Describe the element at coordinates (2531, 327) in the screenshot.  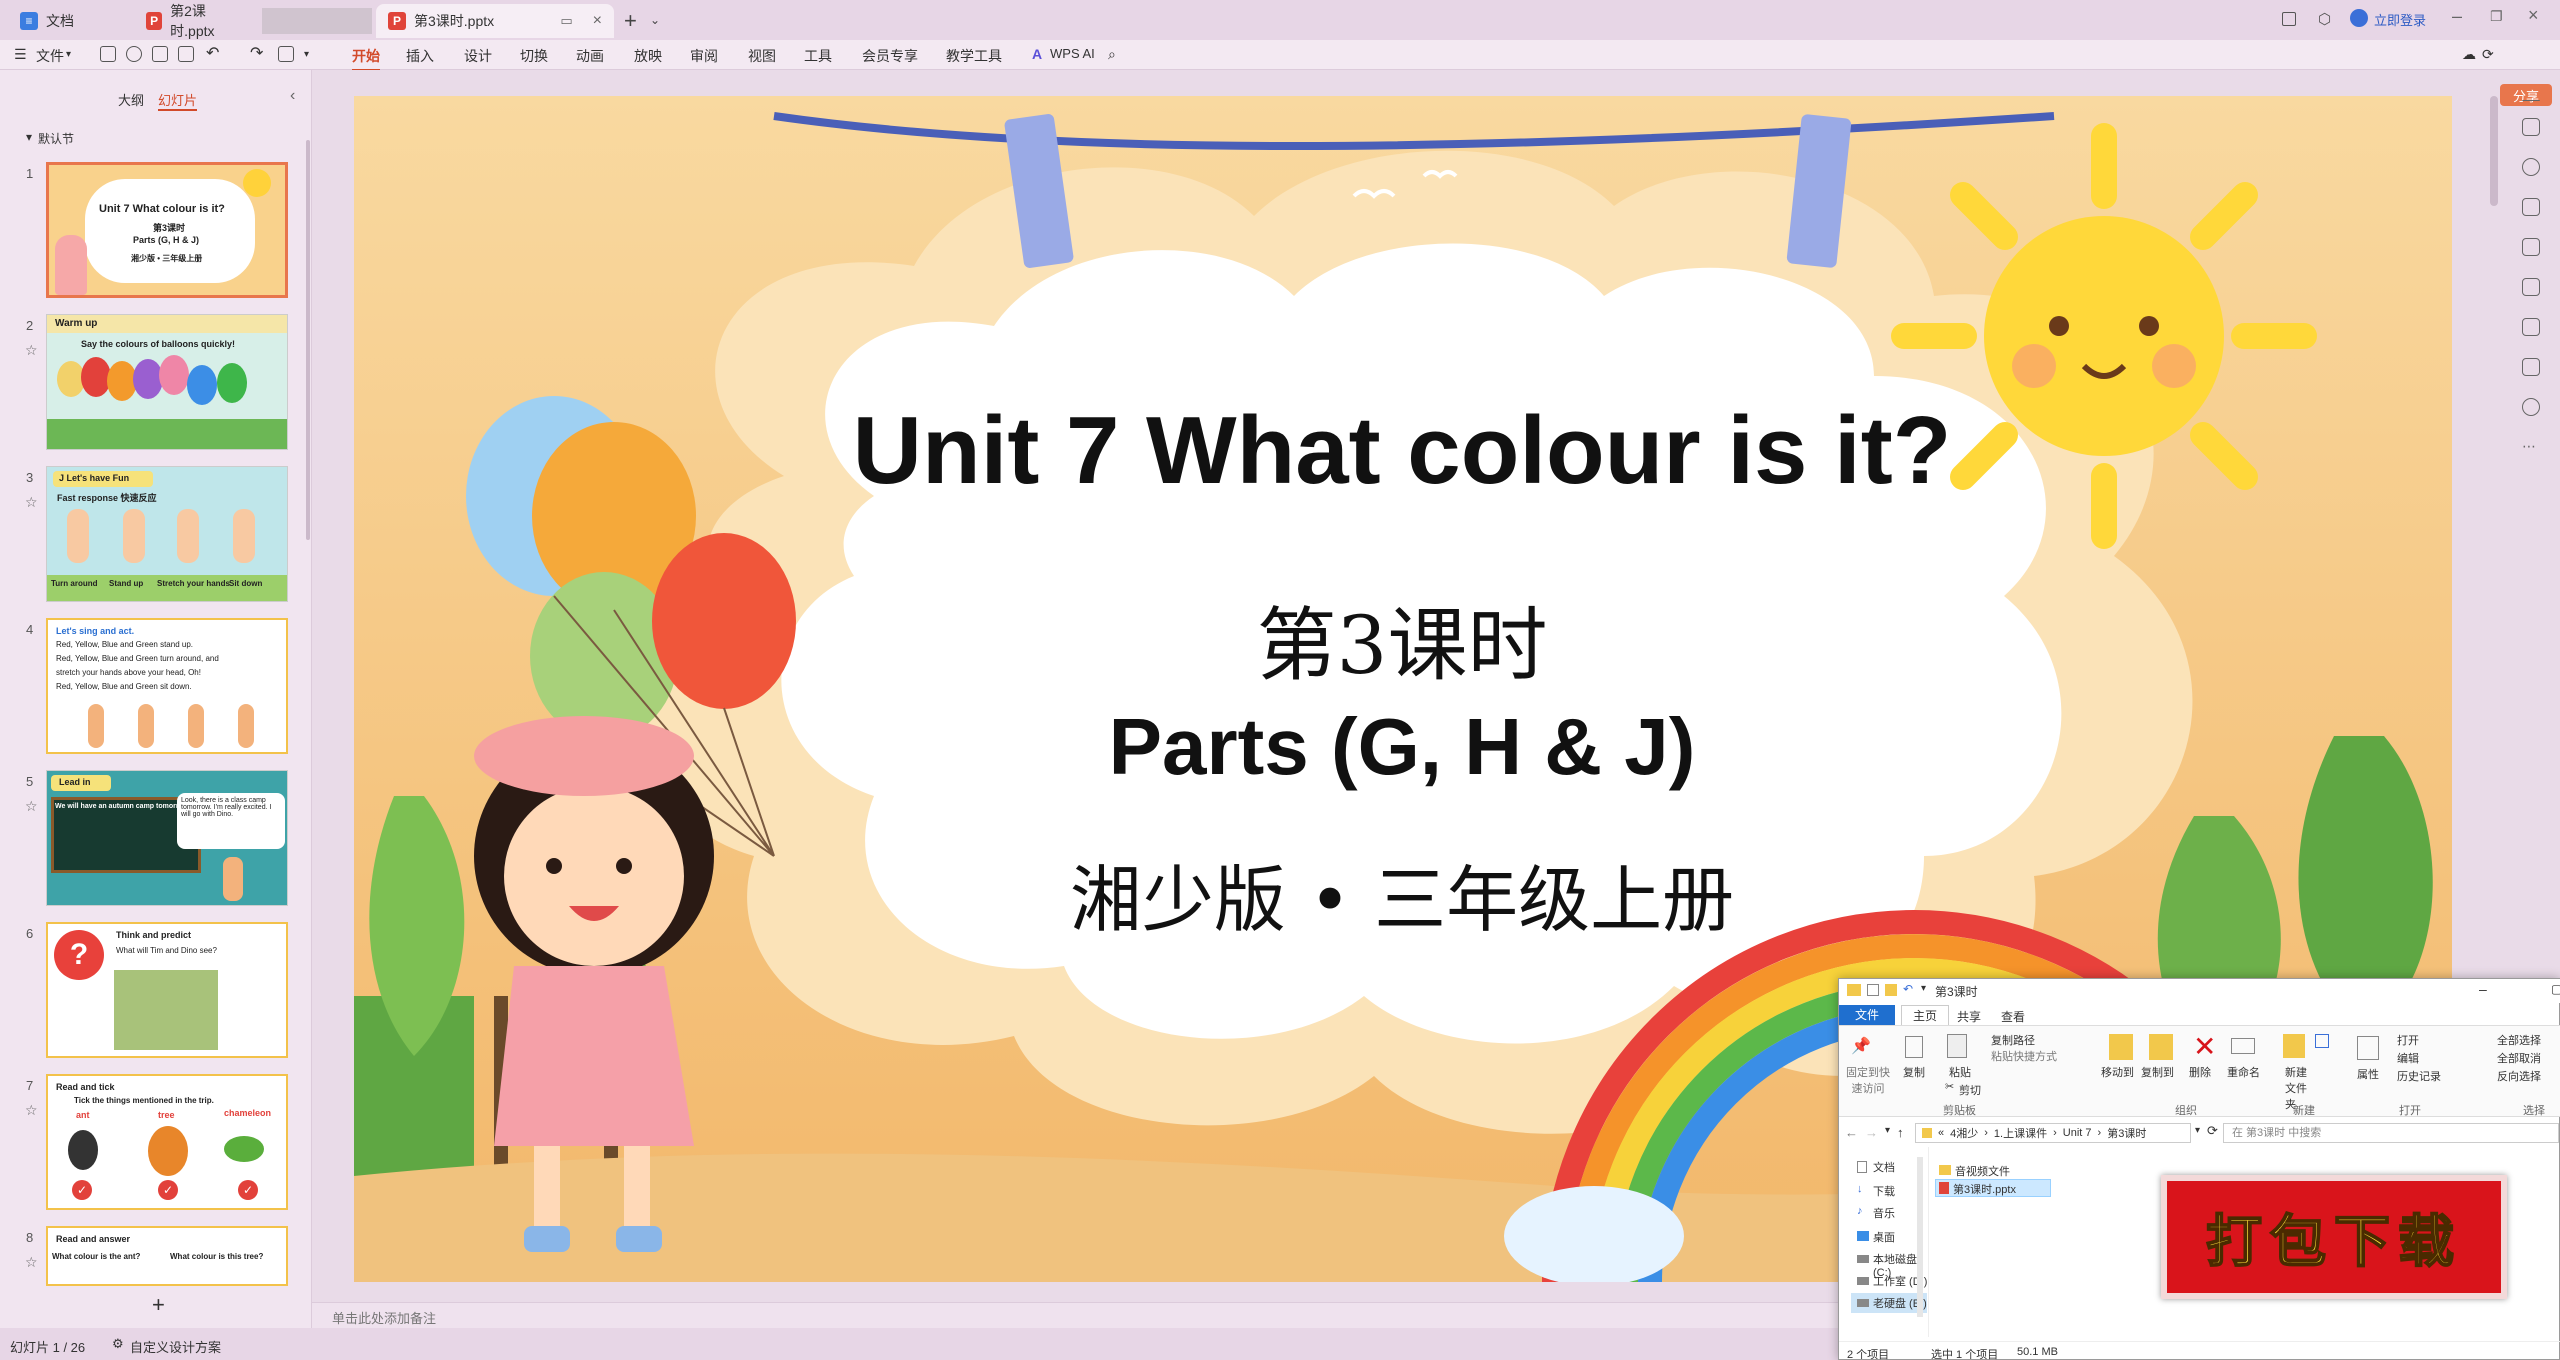
I see `document-icon` at that location.